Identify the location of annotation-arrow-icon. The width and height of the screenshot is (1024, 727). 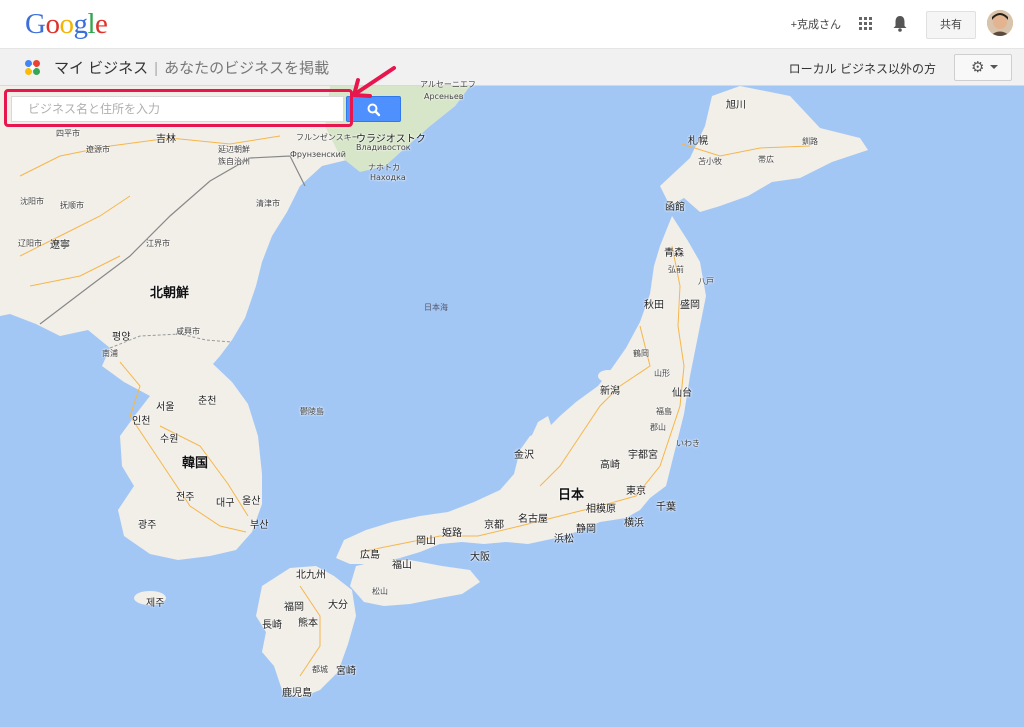
(374, 82).